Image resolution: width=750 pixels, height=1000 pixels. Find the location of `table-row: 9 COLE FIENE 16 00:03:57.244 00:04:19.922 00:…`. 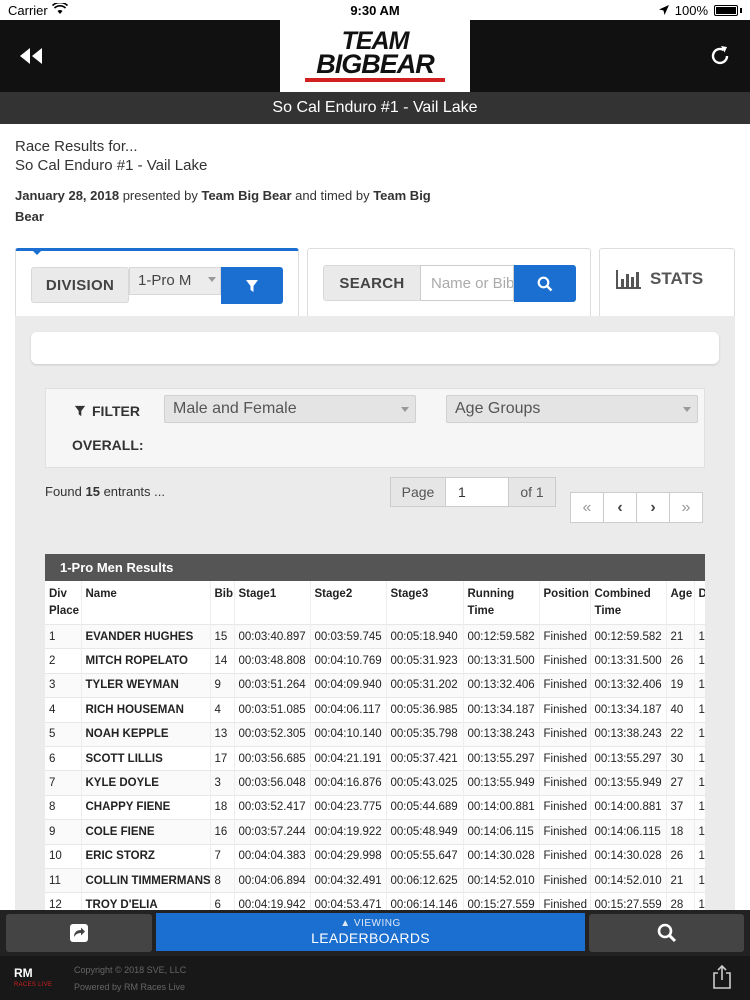

table-row: 9 COLE FIENE 16 00:03:57.244 00:04:19.922 00:… is located at coordinates (375, 832).